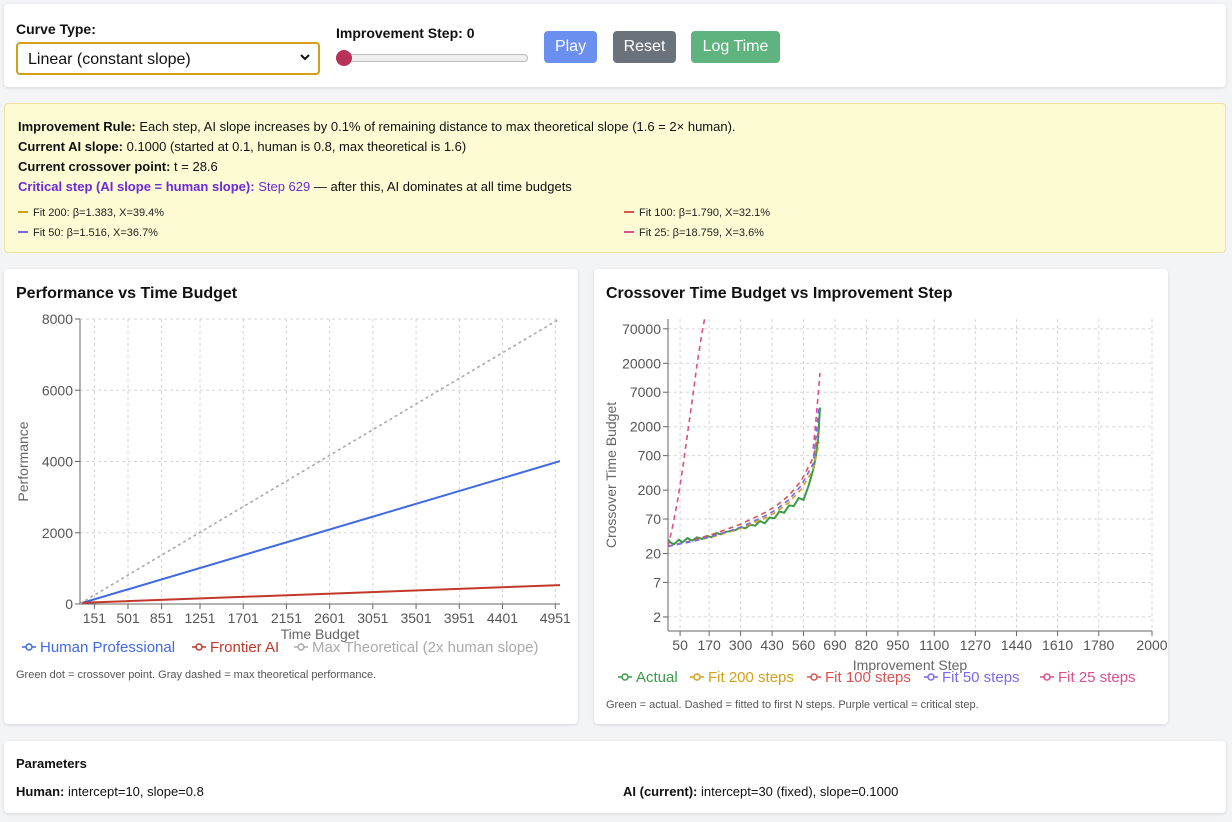 The height and width of the screenshot is (822, 1232). What do you see at coordinates (931, 677) in the screenshot?
I see `legend-marker-fit-50-steps` at bounding box center [931, 677].